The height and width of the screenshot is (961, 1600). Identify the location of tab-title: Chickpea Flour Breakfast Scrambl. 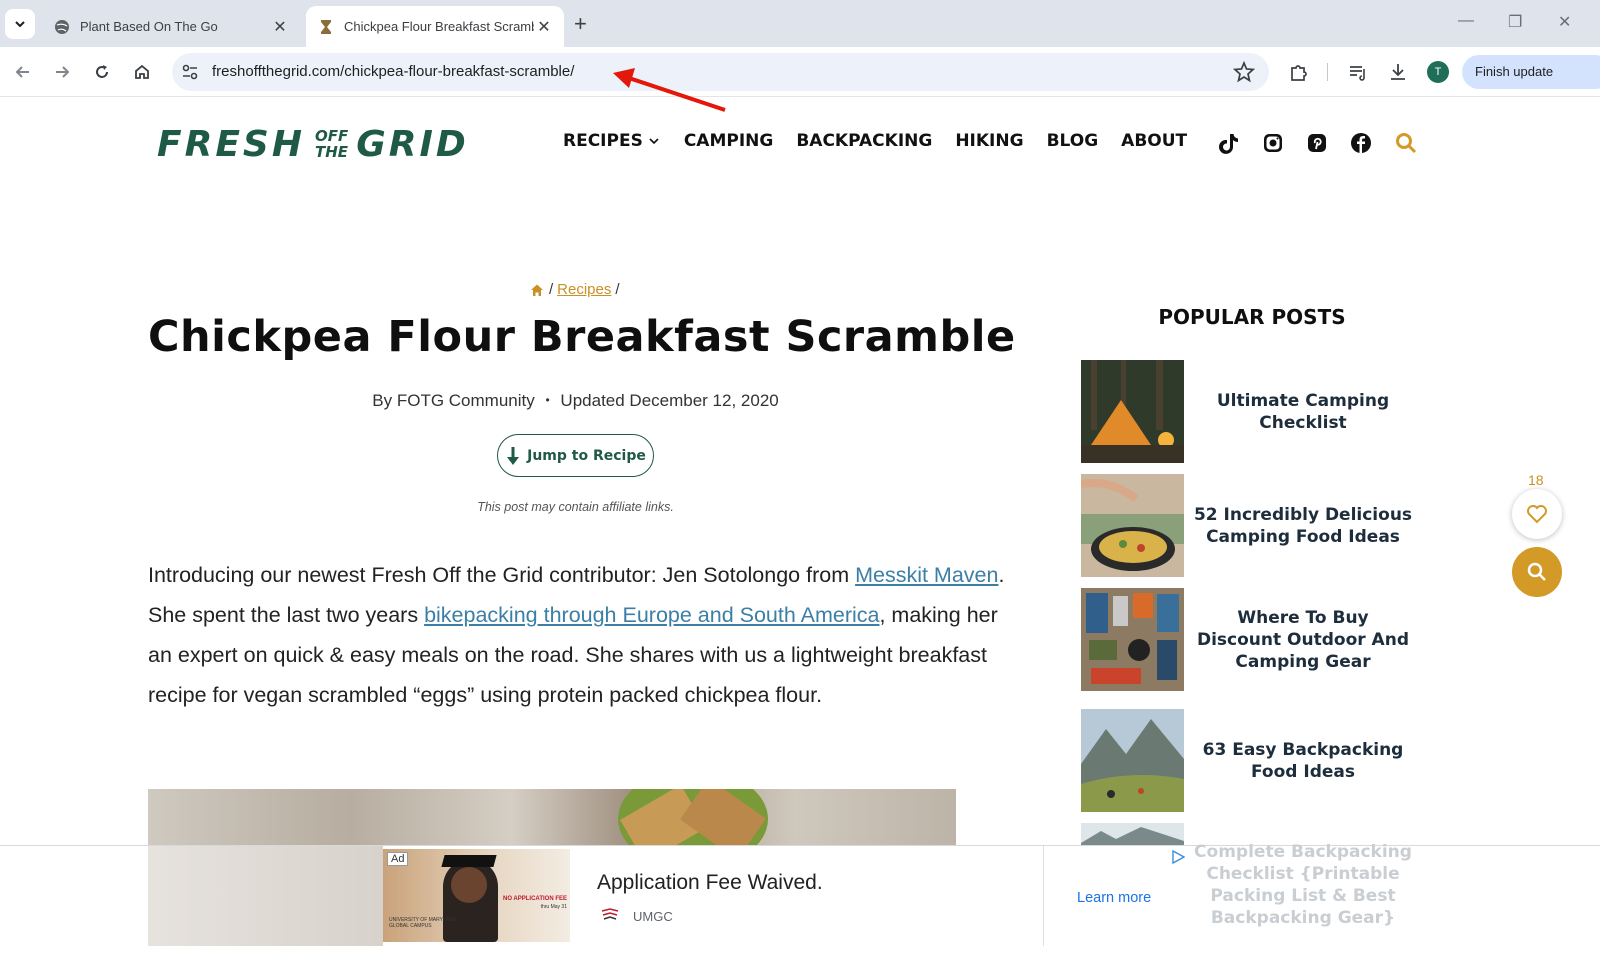
(439, 26).